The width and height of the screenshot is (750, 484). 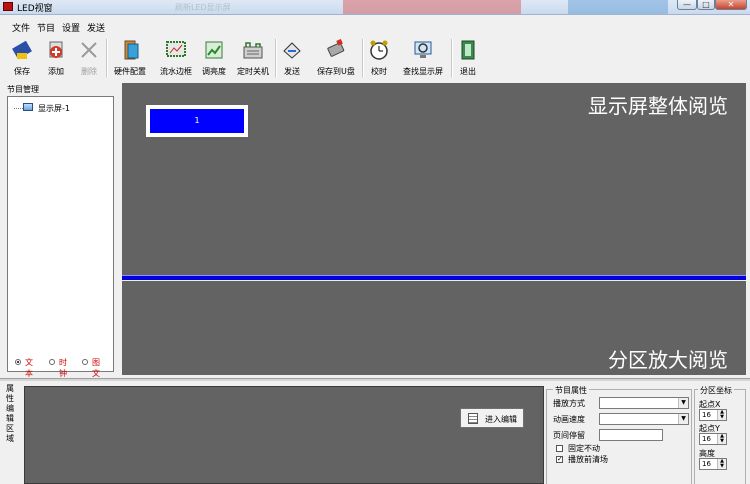 What do you see at coordinates (631, 435) in the screenshot?
I see `page-stay-input` at bounding box center [631, 435].